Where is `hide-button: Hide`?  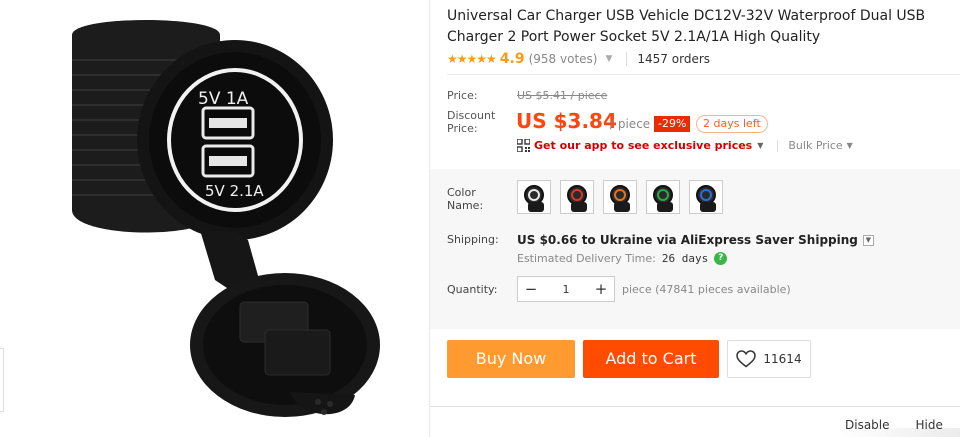
hide-button: Hide is located at coordinates (929, 425).